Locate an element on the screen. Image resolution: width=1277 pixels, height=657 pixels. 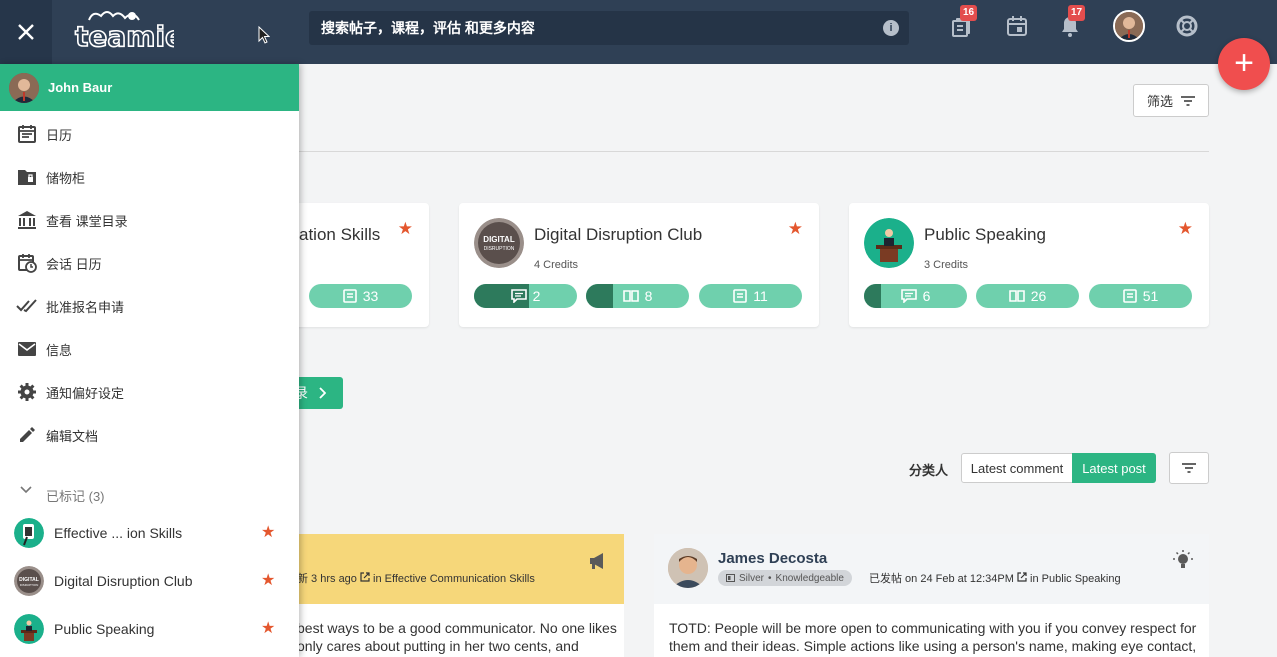
user-avatar is located at coordinates (1129, 26).